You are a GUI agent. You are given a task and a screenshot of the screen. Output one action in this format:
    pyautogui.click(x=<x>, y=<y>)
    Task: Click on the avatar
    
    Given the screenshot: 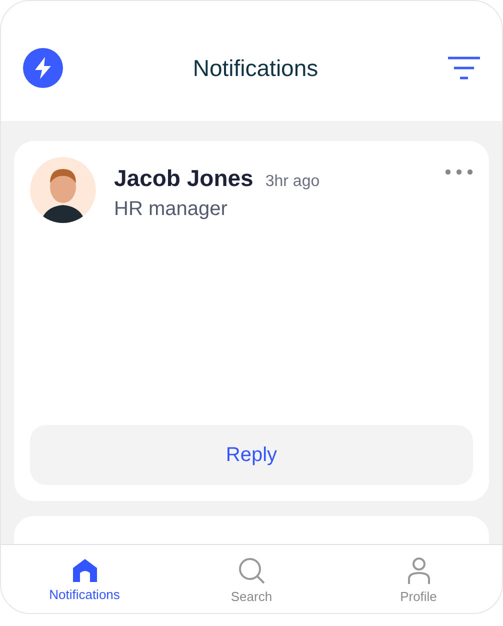 What is the action you would take?
    pyautogui.click(x=63, y=190)
    